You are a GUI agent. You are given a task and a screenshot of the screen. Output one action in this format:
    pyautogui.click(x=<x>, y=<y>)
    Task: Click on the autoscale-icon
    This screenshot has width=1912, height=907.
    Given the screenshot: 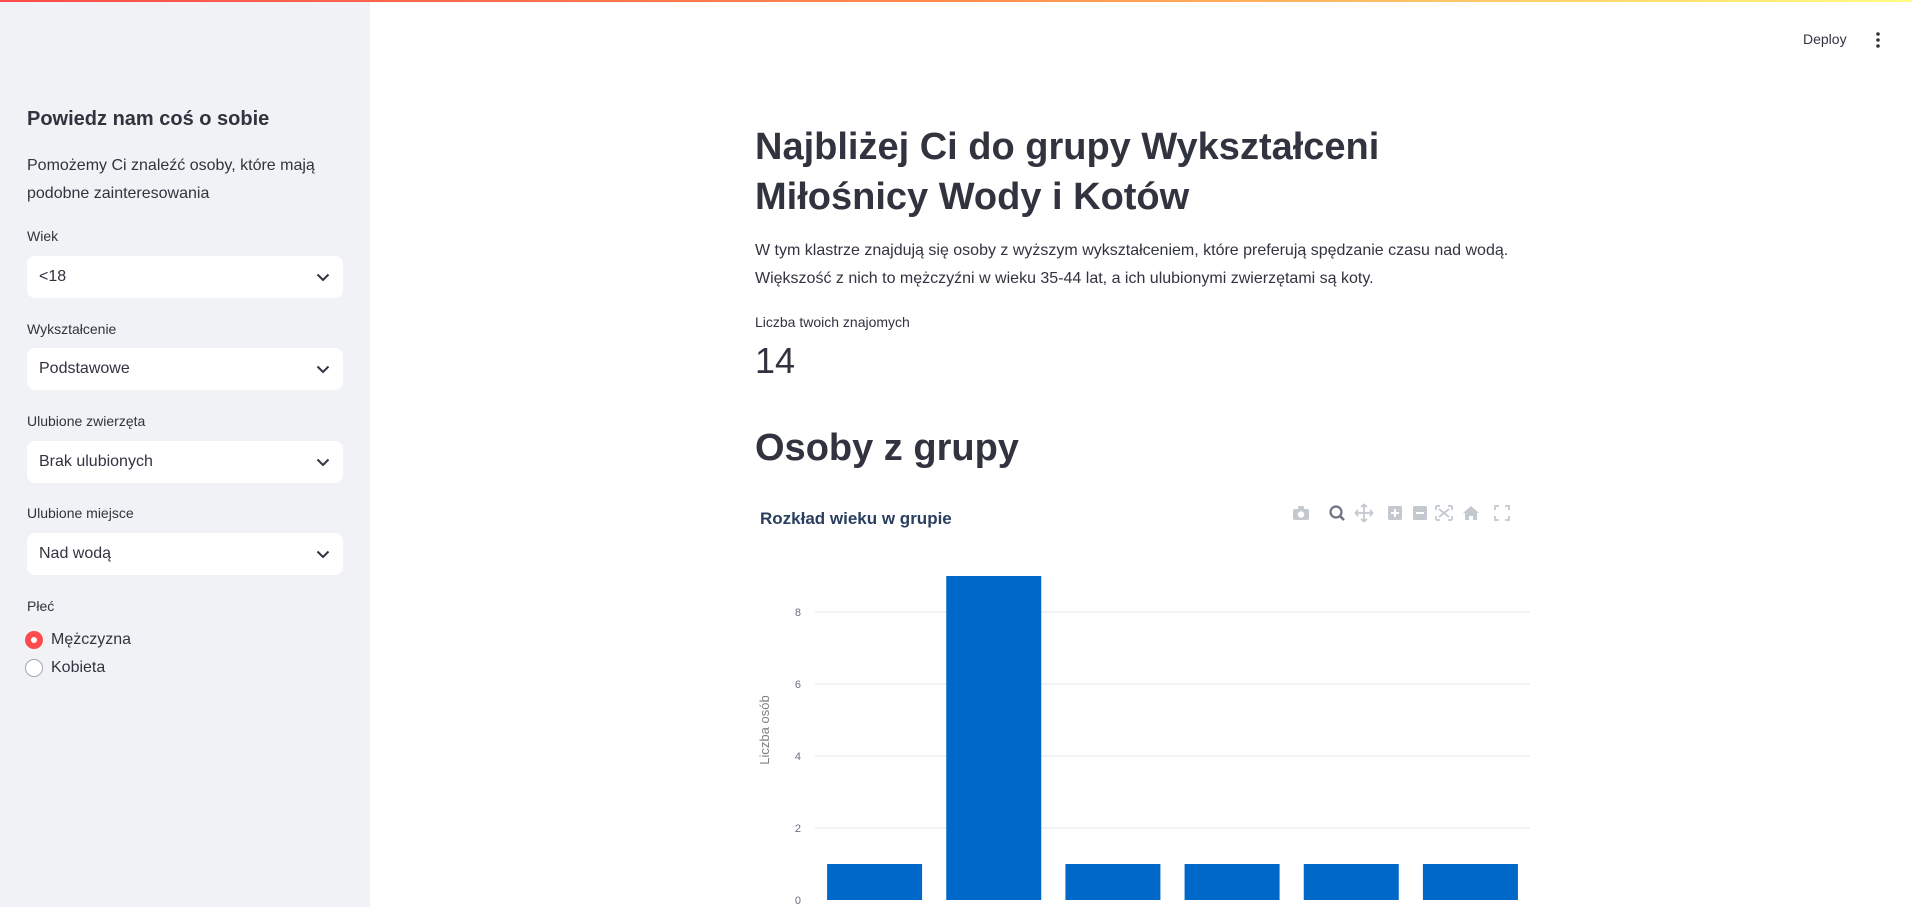 What is the action you would take?
    pyautogui.click(x=1444, y=513)
    